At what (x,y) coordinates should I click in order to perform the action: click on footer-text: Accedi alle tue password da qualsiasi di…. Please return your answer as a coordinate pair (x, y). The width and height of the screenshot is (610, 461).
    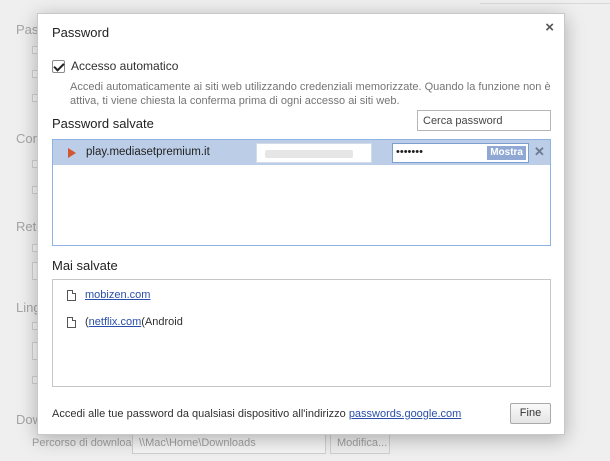
    Looking at the image, I should click on (200, 414).